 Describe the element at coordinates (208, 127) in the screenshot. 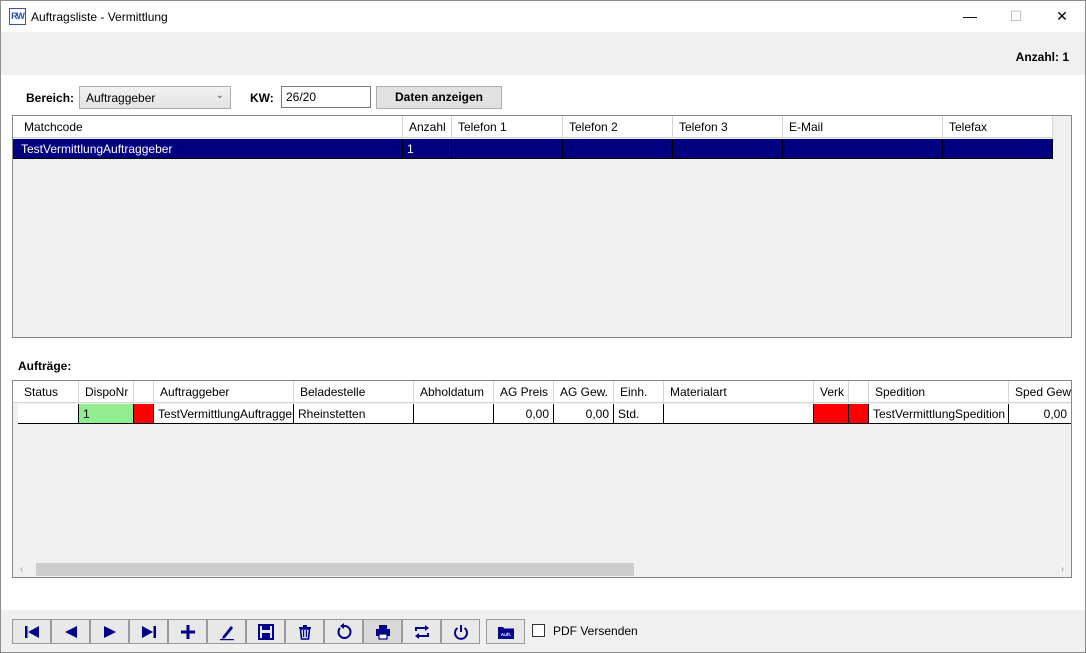

I see `column-header: Matchcode` at that location.